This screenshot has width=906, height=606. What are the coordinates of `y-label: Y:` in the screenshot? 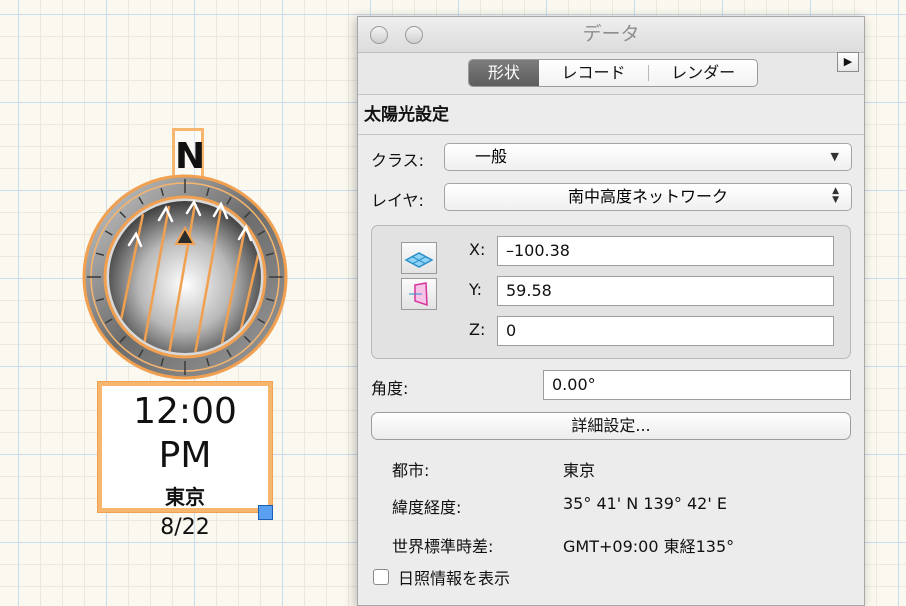 It's located at (476, 289).